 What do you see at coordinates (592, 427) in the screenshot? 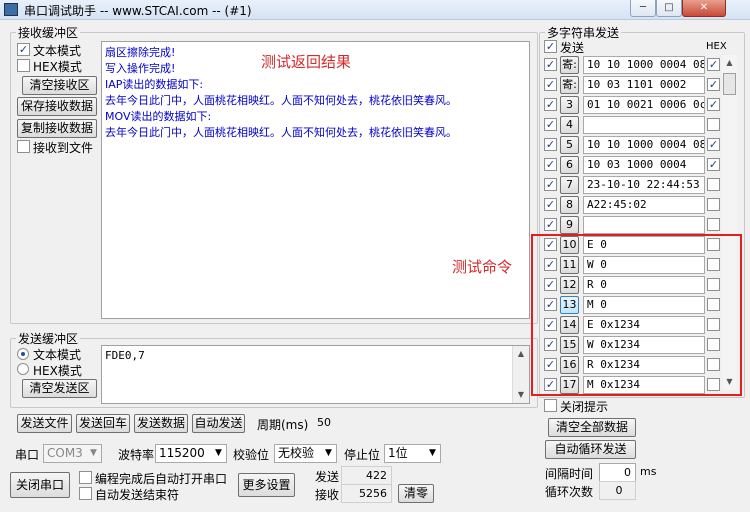
I see `clear-all-data-button: 清空全部数据` at bounding box center [592, 427].